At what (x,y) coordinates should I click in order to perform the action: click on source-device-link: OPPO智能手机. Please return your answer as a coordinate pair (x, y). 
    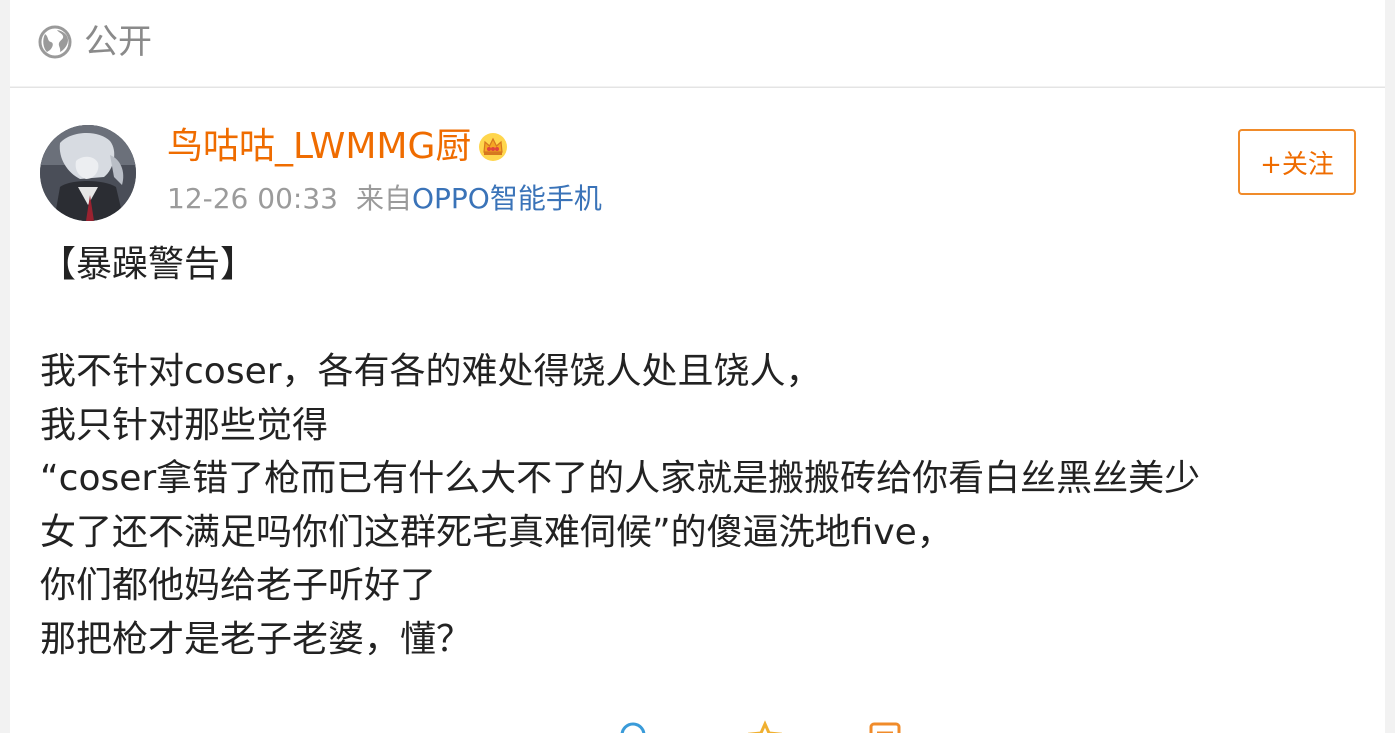
    Looking at the image, I should click on (507, 198).